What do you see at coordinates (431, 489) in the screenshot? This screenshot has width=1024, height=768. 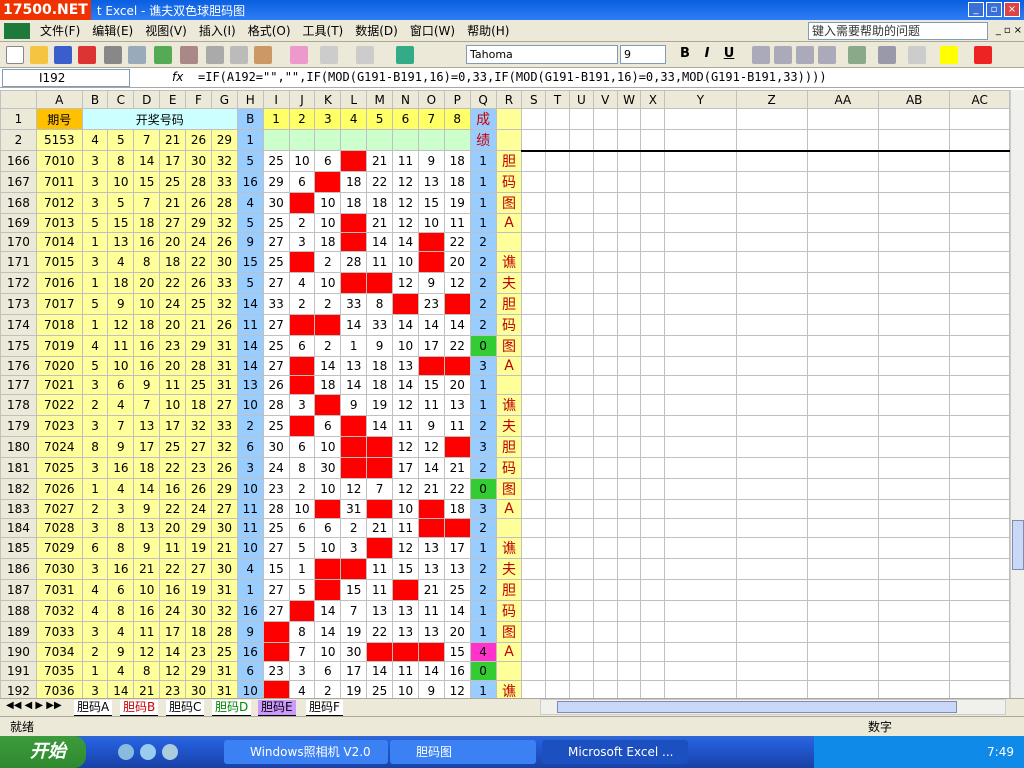 I see `distance-cell: 21` at bounding box center [431, 489].